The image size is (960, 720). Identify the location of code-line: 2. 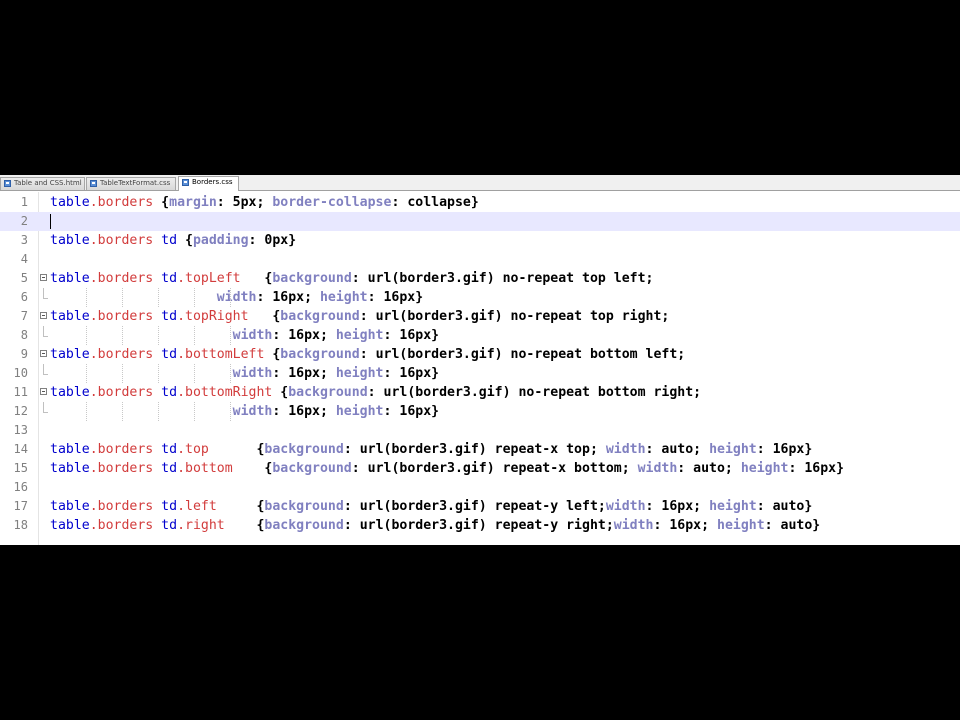
(480, 221).